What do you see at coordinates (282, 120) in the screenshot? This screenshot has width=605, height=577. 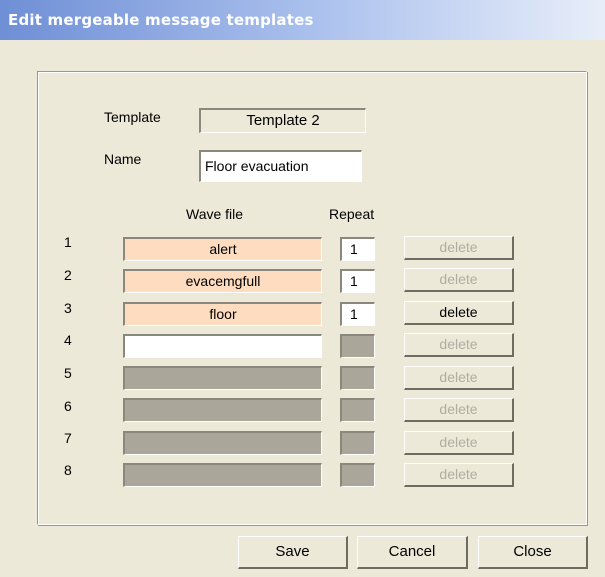 I see `template-field: Template 2` at bounding box center [282, 120].